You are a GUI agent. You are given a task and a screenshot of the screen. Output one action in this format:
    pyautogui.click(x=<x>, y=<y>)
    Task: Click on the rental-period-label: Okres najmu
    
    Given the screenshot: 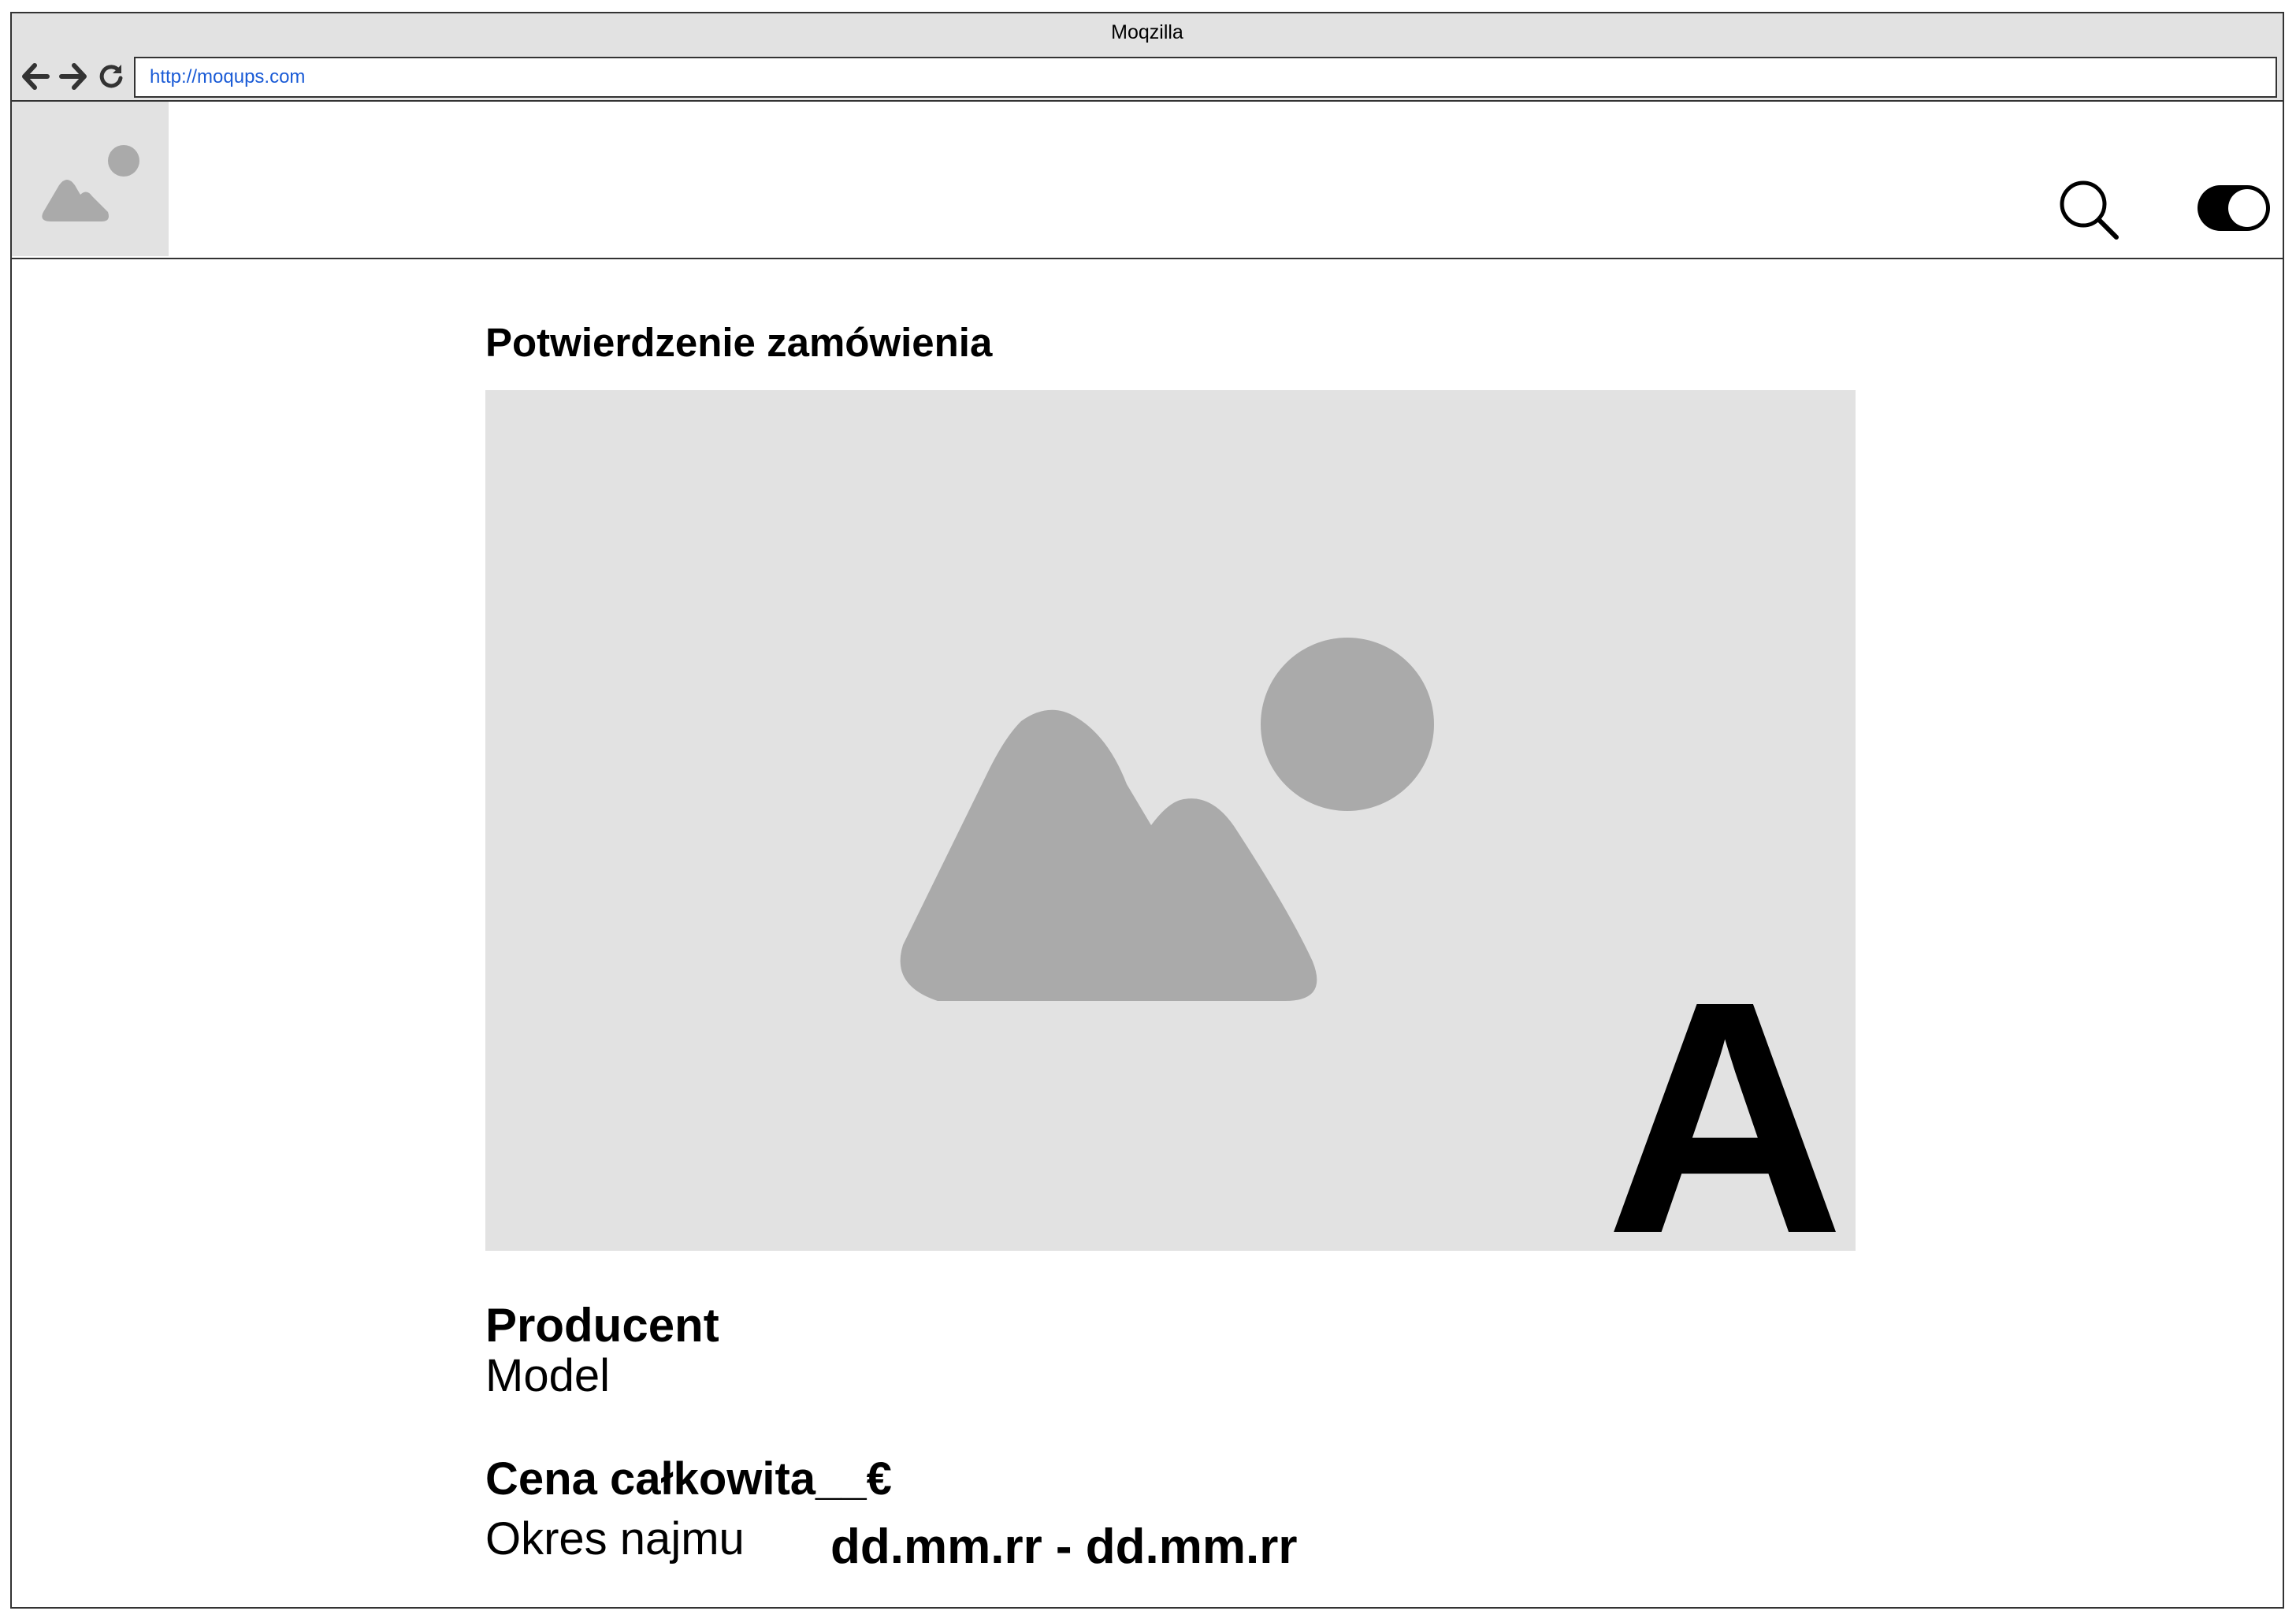 What is the action you would take?
    pyautogui.click(x=615, y=1538)
    